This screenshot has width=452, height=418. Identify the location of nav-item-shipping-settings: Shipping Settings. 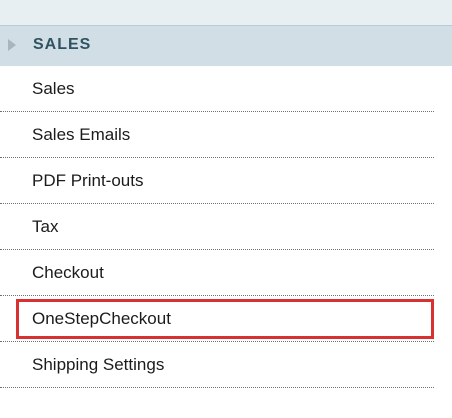
(217, 365).